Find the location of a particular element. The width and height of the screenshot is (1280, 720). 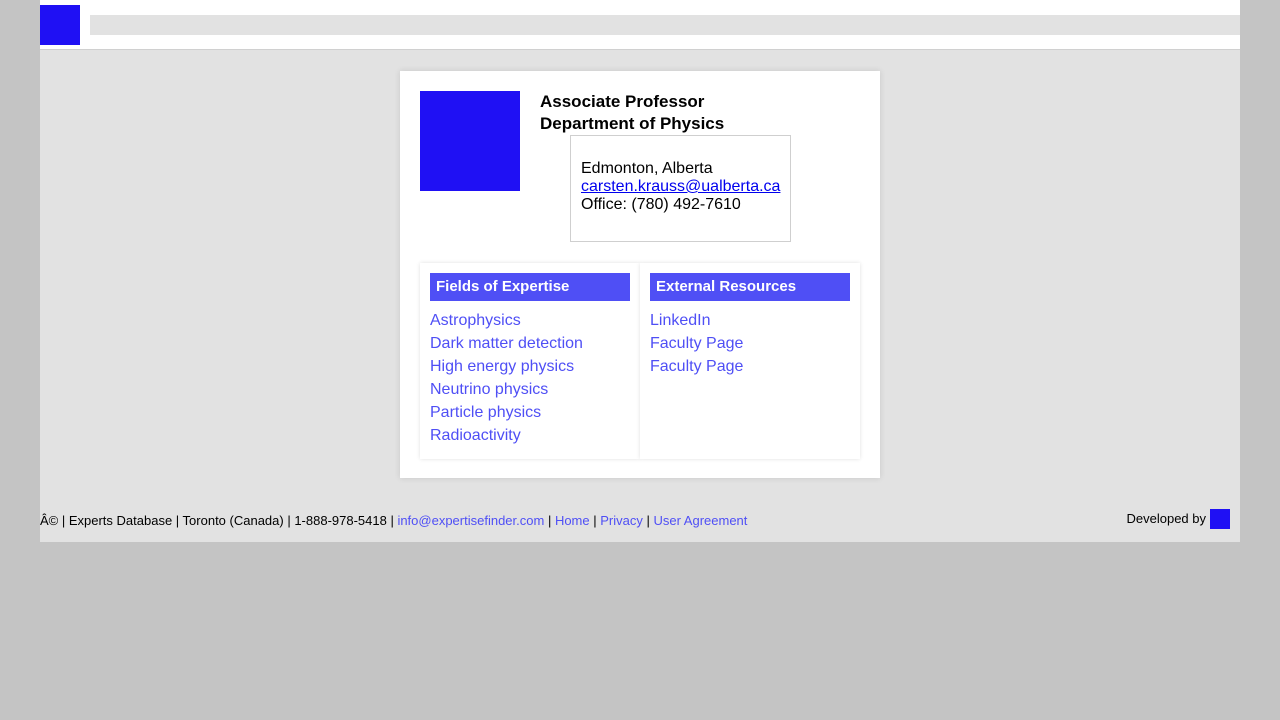

expertise-item: Neutrino physics is located at coordinates (506, 389).